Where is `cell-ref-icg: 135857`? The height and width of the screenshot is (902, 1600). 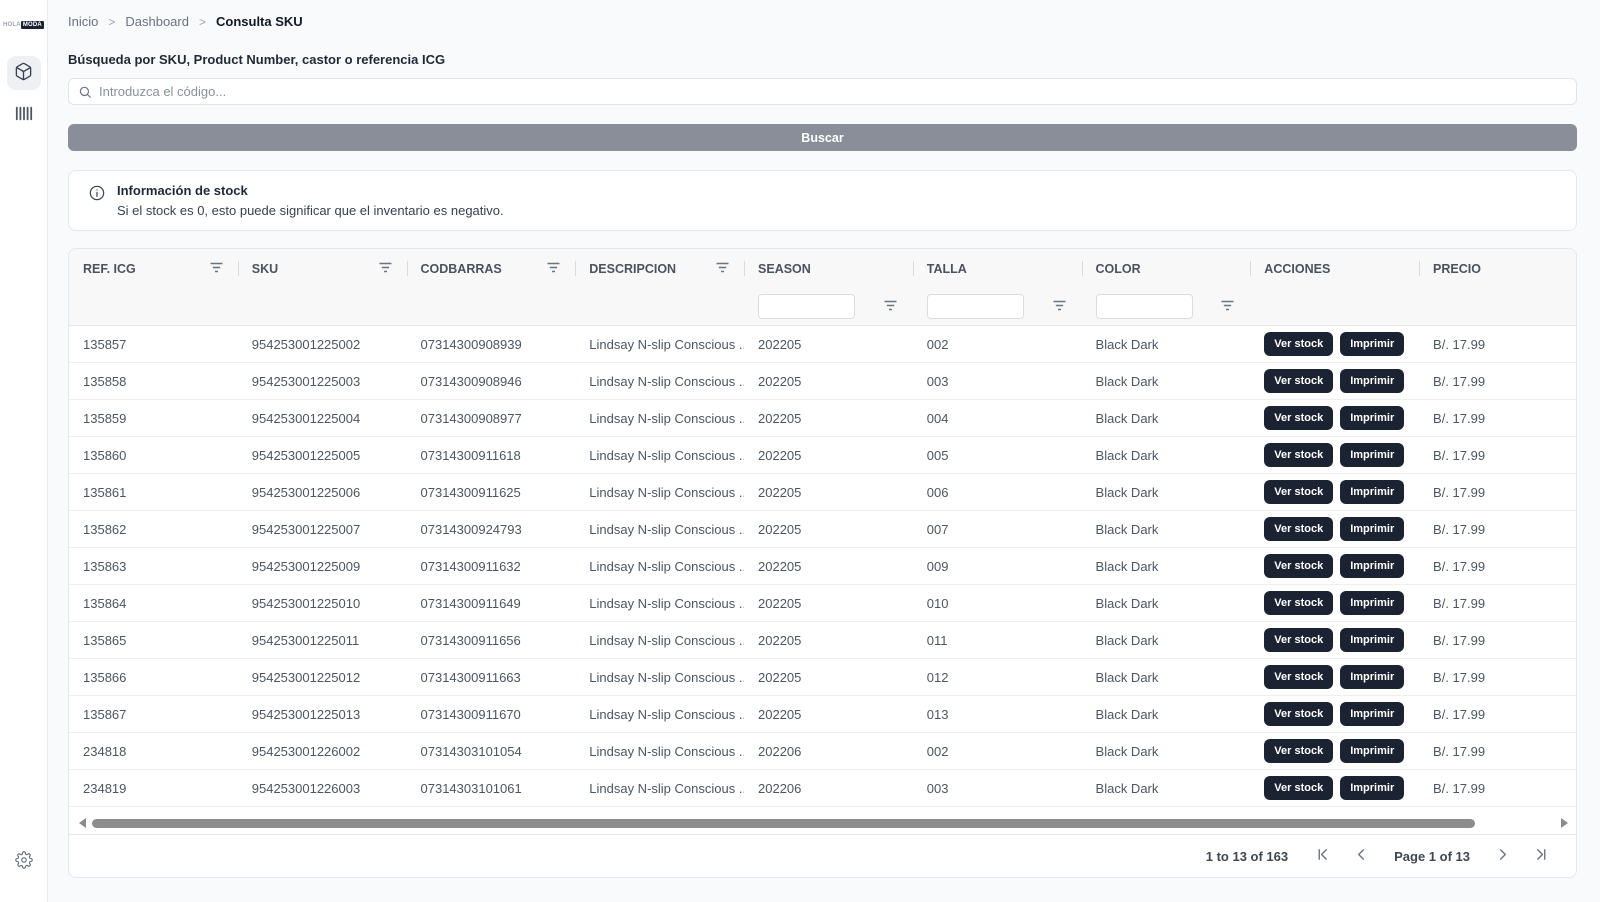 cell-ref-icg: 135857 is located at coordinates (105, 344).